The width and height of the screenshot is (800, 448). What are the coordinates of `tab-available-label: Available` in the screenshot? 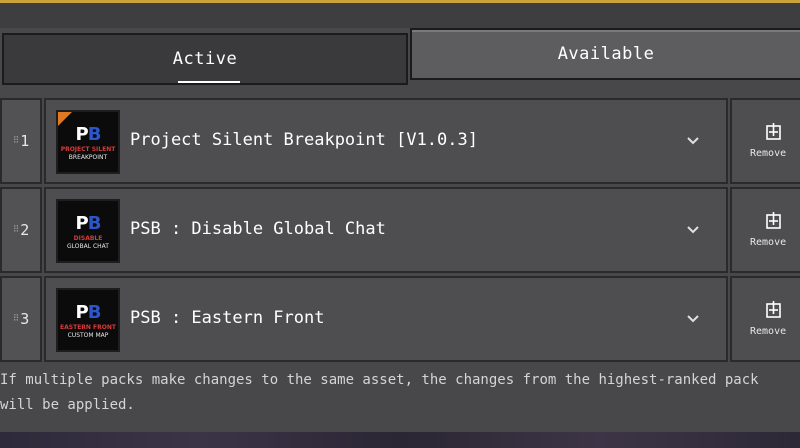 It's located at (606, 54).